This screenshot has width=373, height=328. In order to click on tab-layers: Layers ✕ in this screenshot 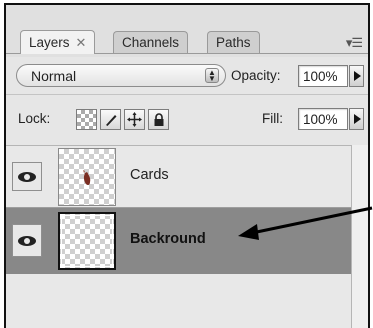, I will do `click(58, 42)`.